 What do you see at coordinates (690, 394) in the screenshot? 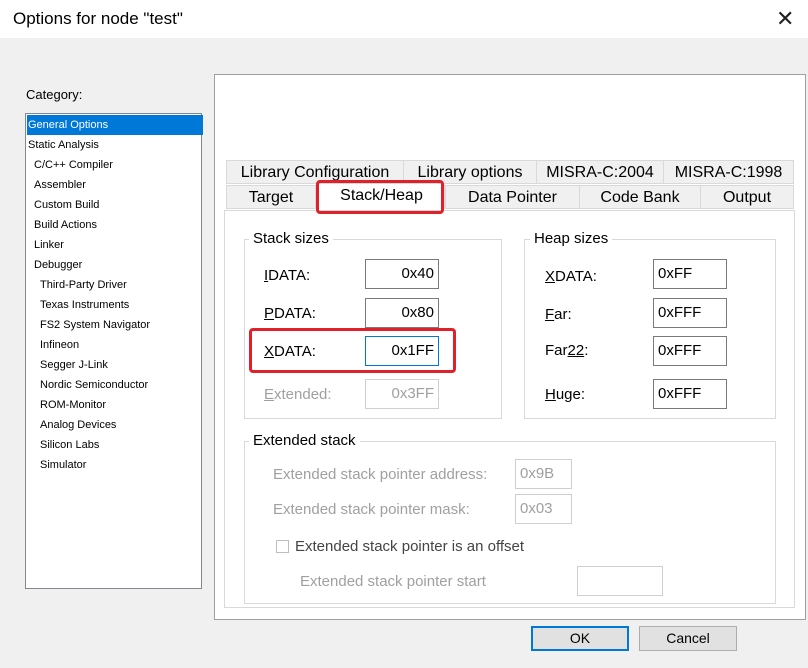
I see `heap-huge-input: 0xFFF` at bounding box center [690, 394].